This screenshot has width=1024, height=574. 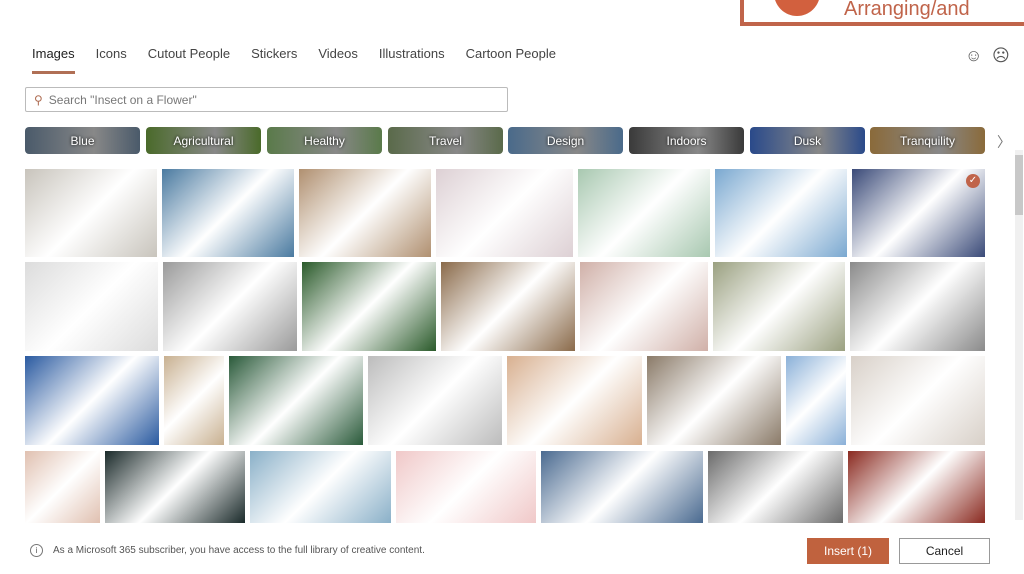 I want to click on tab-illustrations: Illustrations, so click(x=412, y=60).